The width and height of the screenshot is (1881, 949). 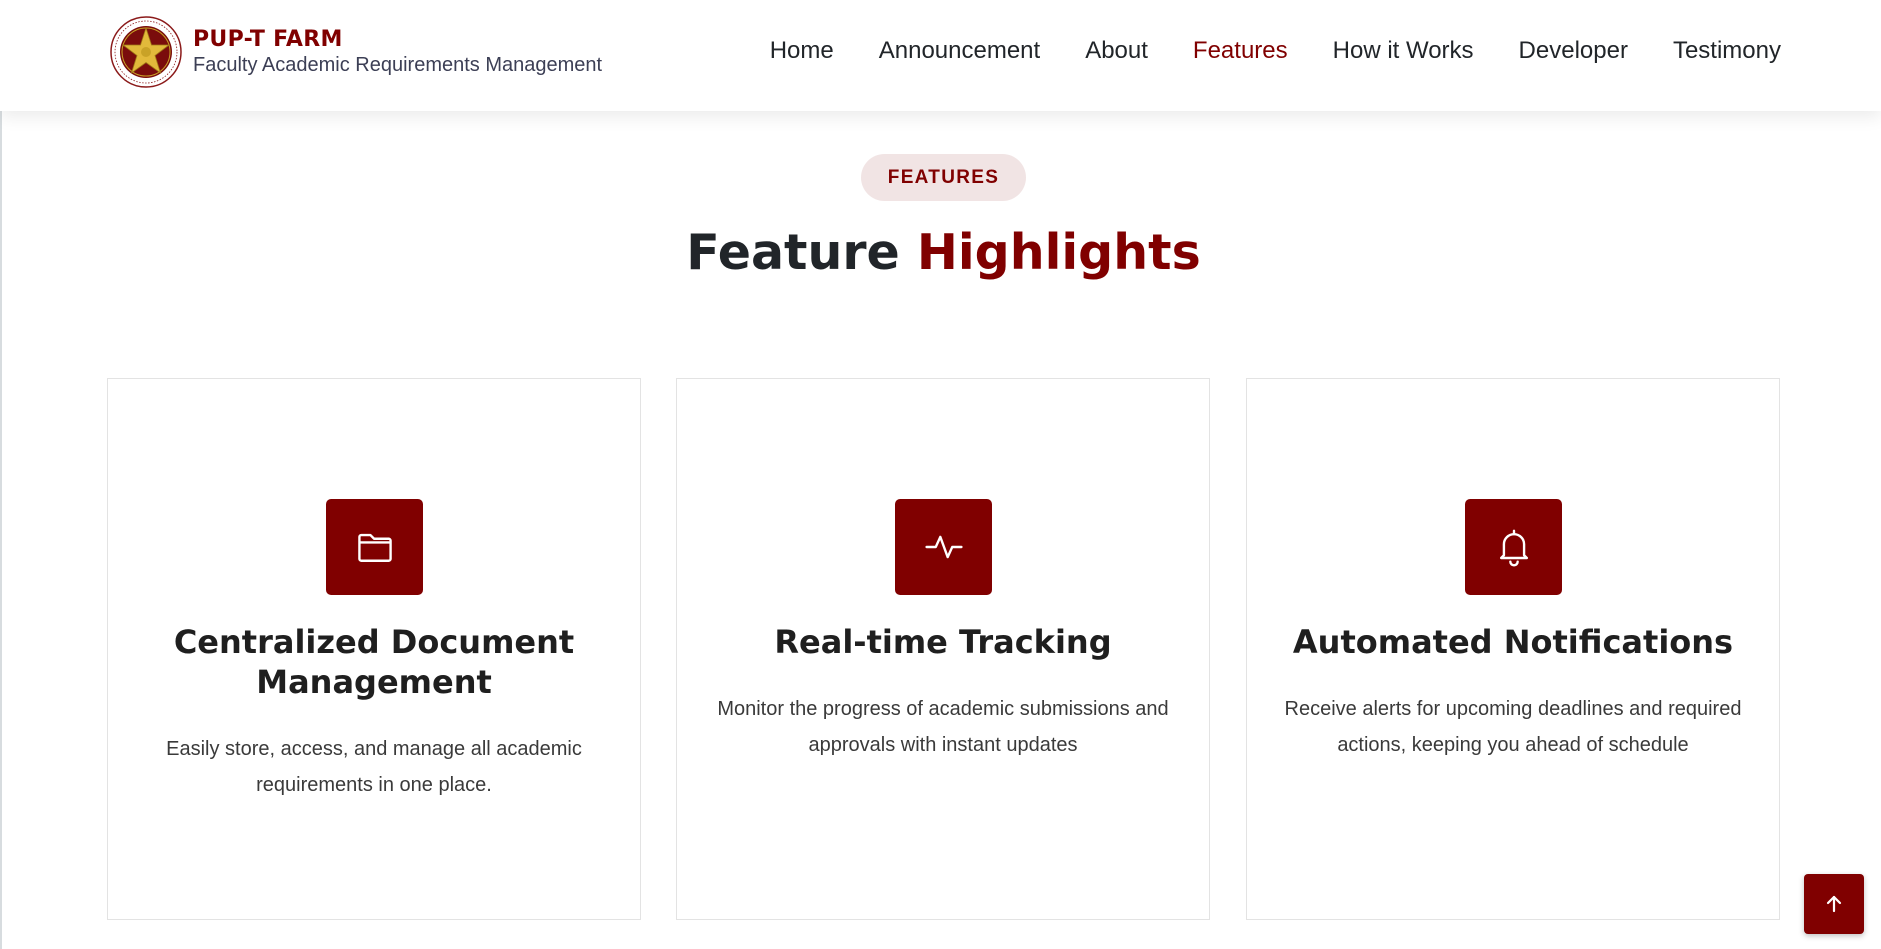 I want to click on feature-title: Automated Notifications, so click(x=1513, y=642).